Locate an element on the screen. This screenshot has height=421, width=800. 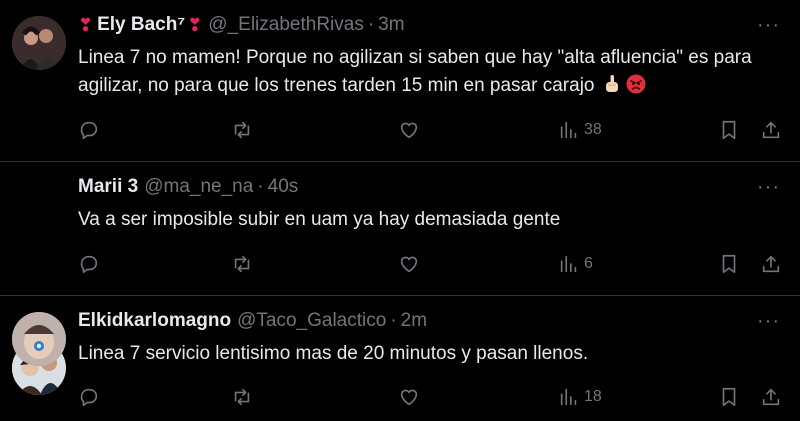
display-name: Ely Bach⁷ is located at coordinates (141, 25).